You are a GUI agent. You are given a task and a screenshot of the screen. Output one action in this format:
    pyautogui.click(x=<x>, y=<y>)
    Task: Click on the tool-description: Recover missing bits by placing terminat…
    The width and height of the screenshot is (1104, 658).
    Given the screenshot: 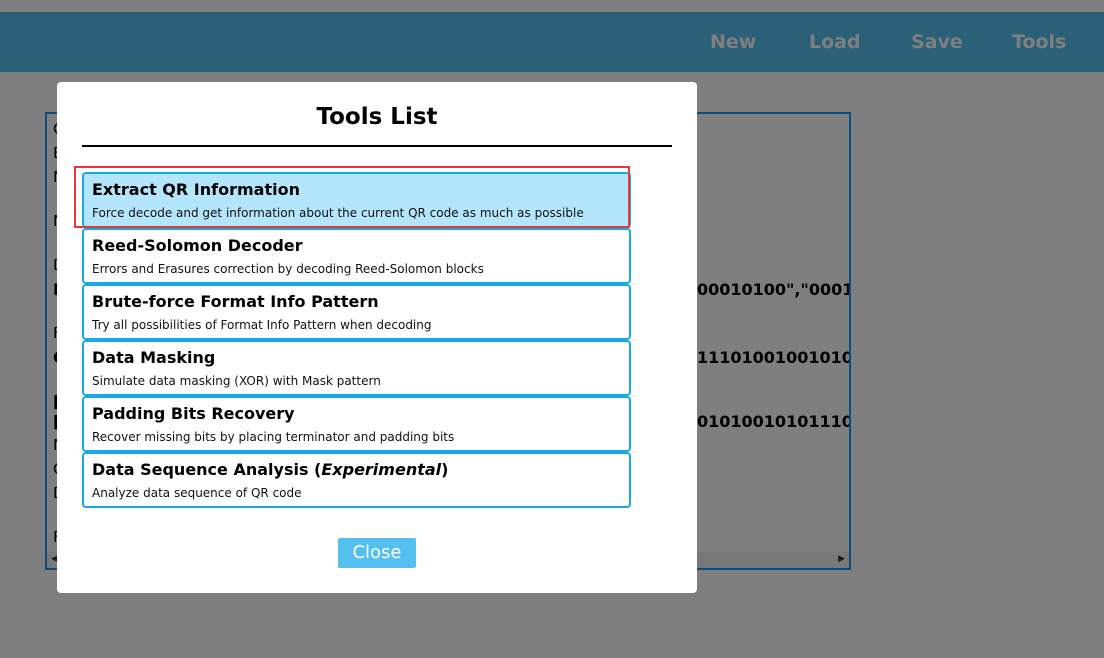 What is the action you would take?
    pyautogui.click(x=273, y=437)
    